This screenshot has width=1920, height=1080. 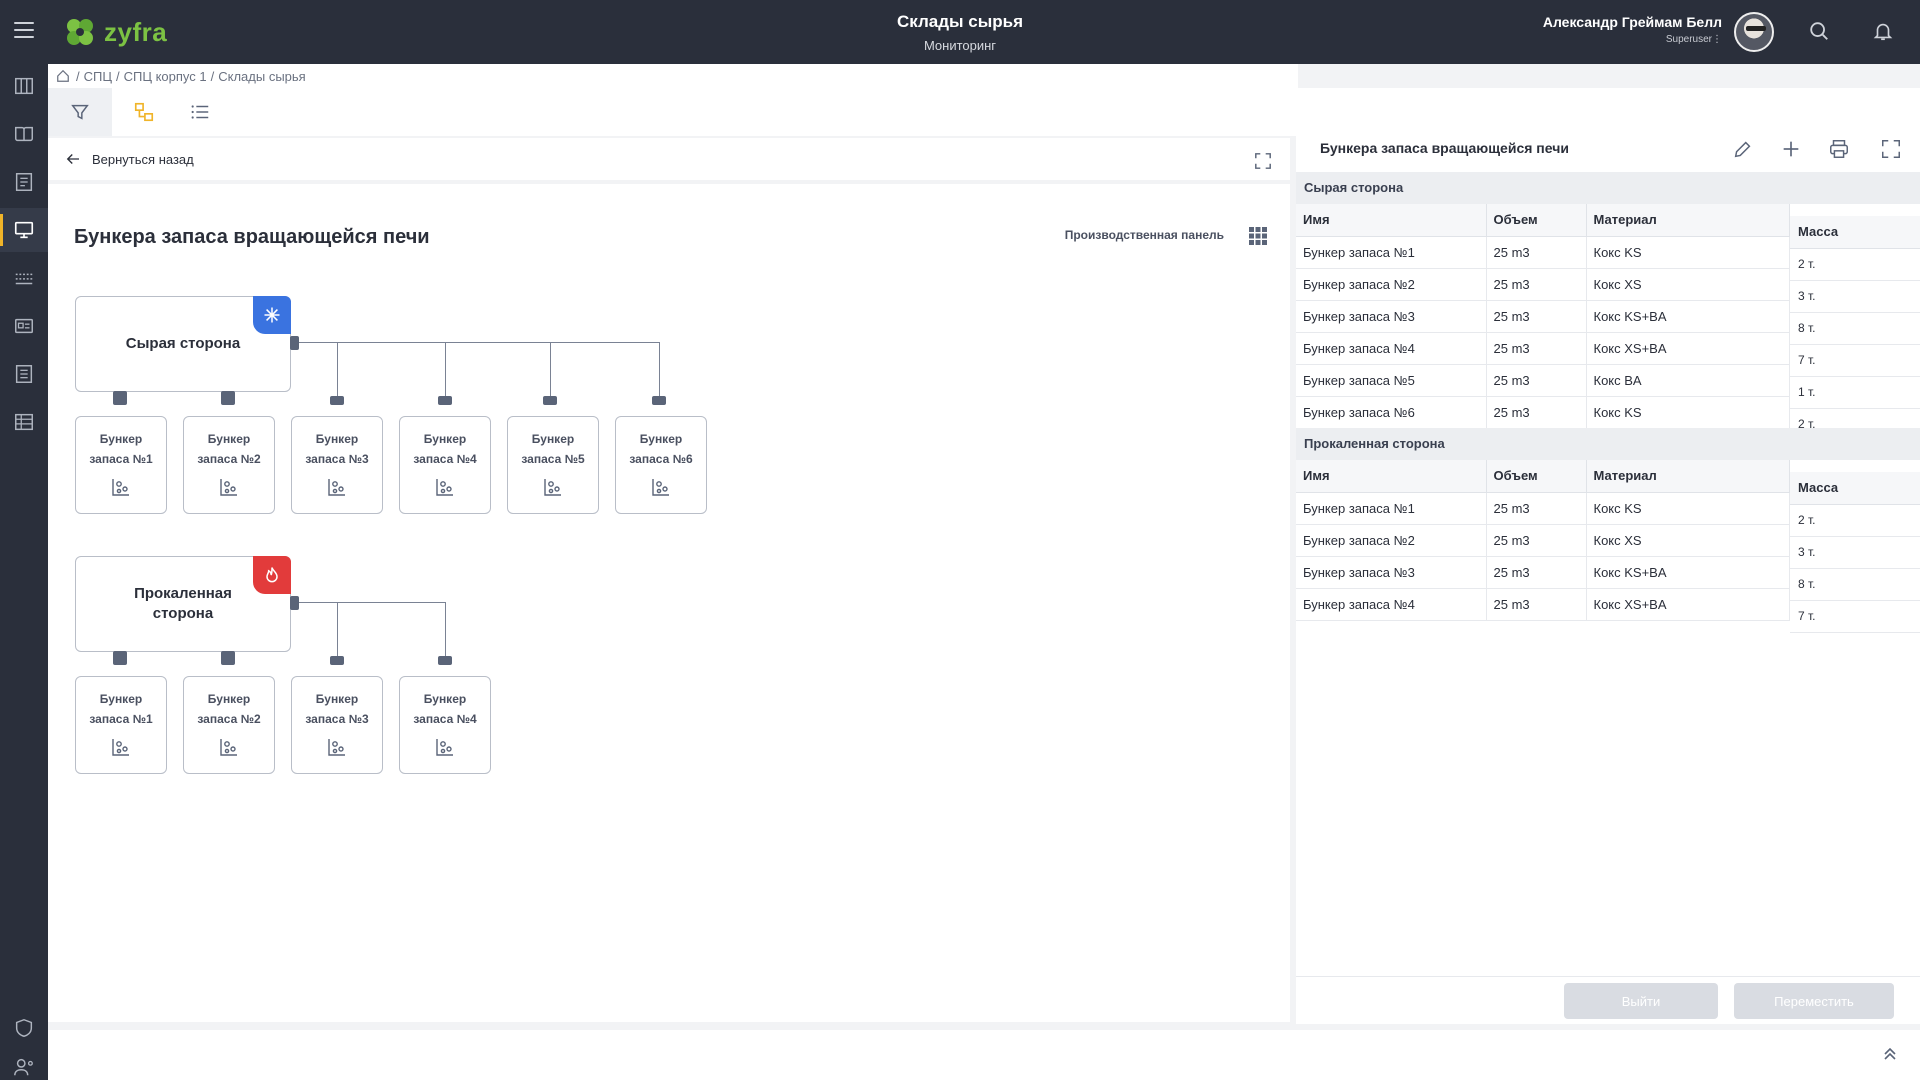 I want to click on sidebar-item-users, so click(x=24, y=1067).